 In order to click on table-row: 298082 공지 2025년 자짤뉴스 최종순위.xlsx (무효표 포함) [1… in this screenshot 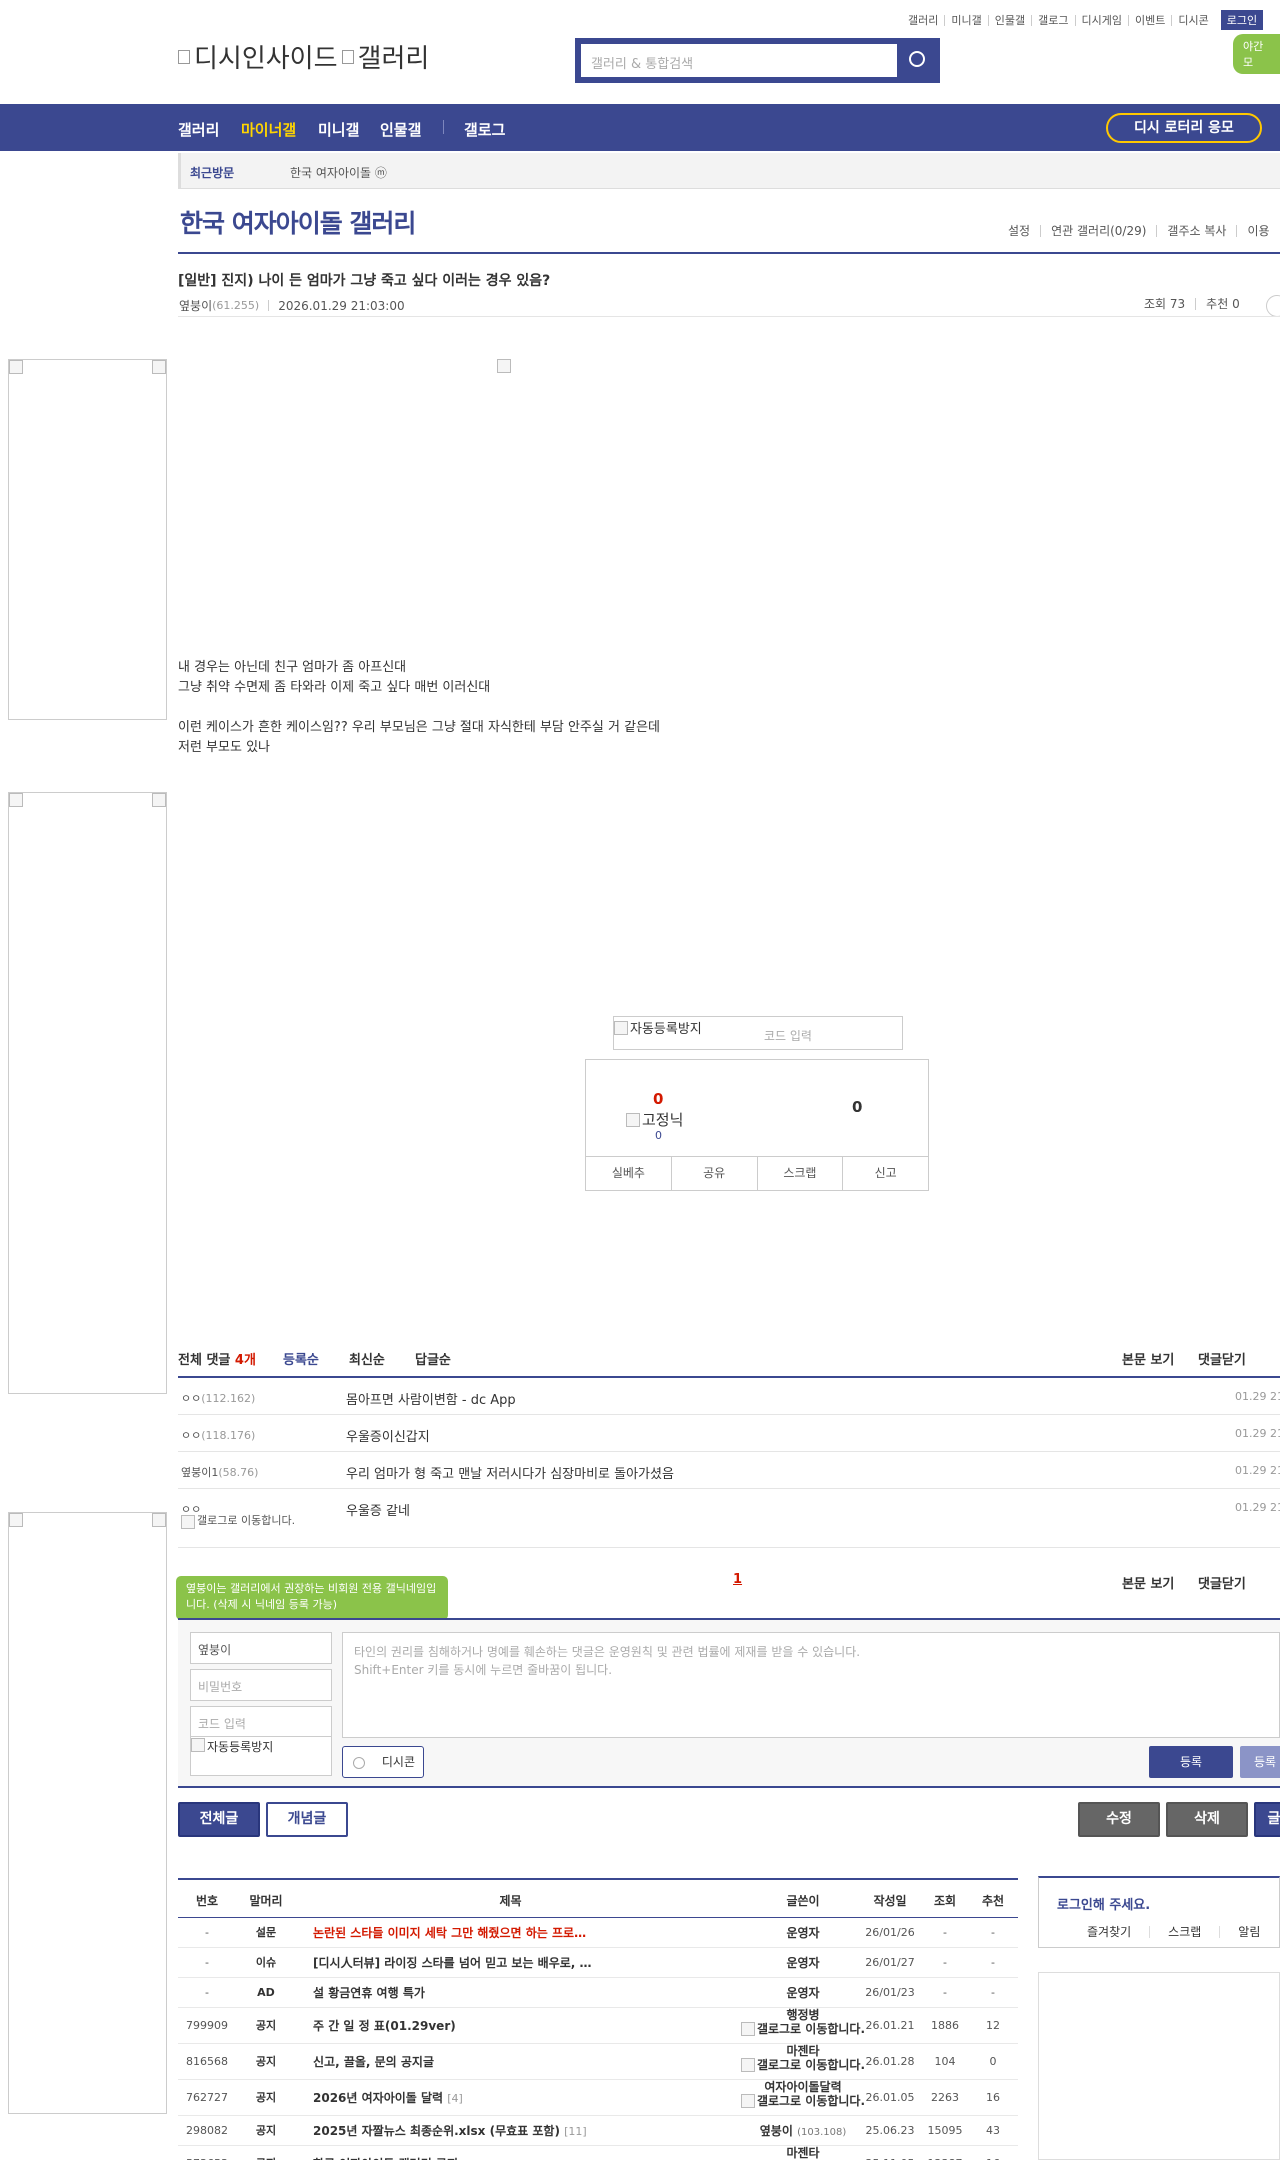, I will do `click(598, 2131)`.